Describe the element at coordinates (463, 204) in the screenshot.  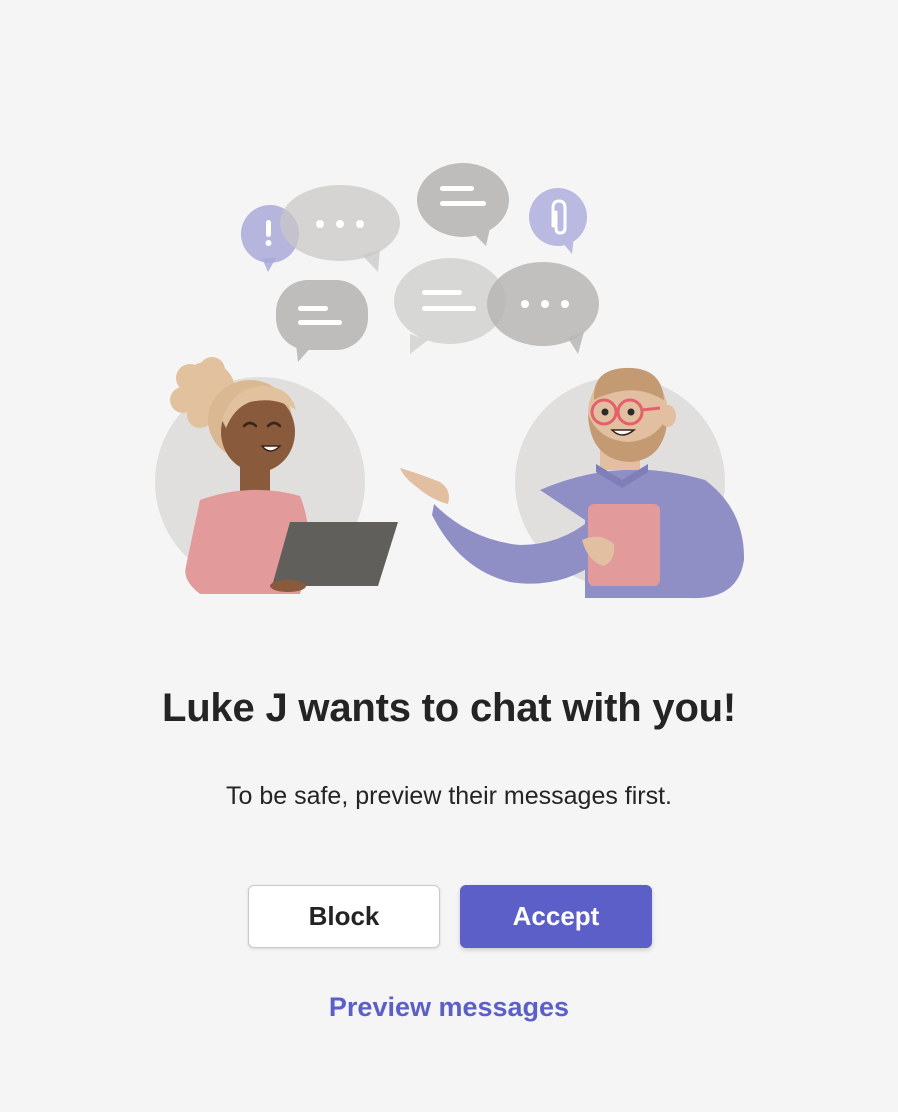
I see `text-lines-bubble-icon` at that location.